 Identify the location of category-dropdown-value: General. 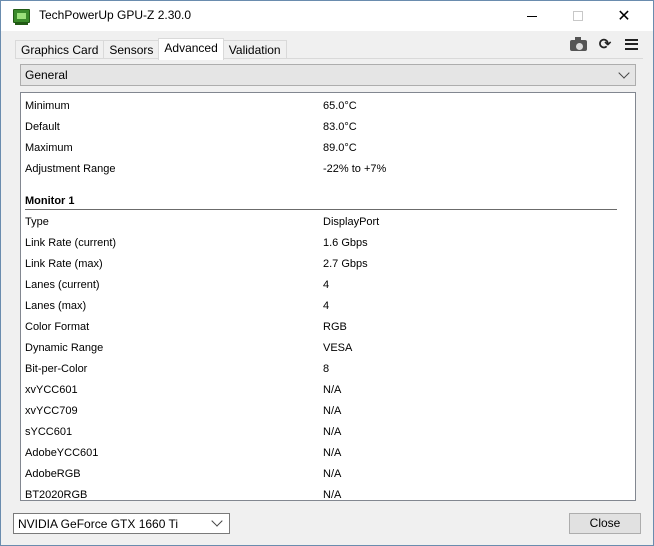
(46, 75).